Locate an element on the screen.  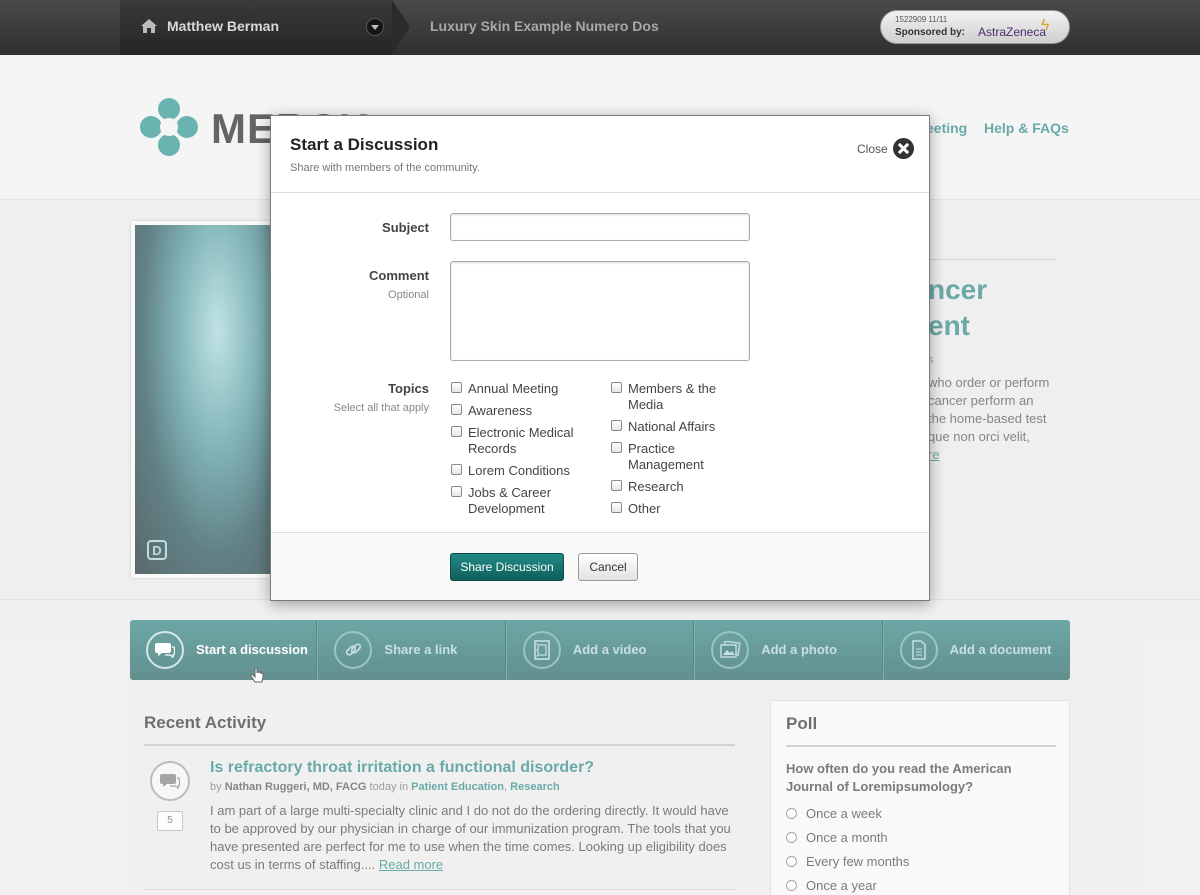
topic-checkbox-practice-management: Practice Management is located at coordinates (681, 457).